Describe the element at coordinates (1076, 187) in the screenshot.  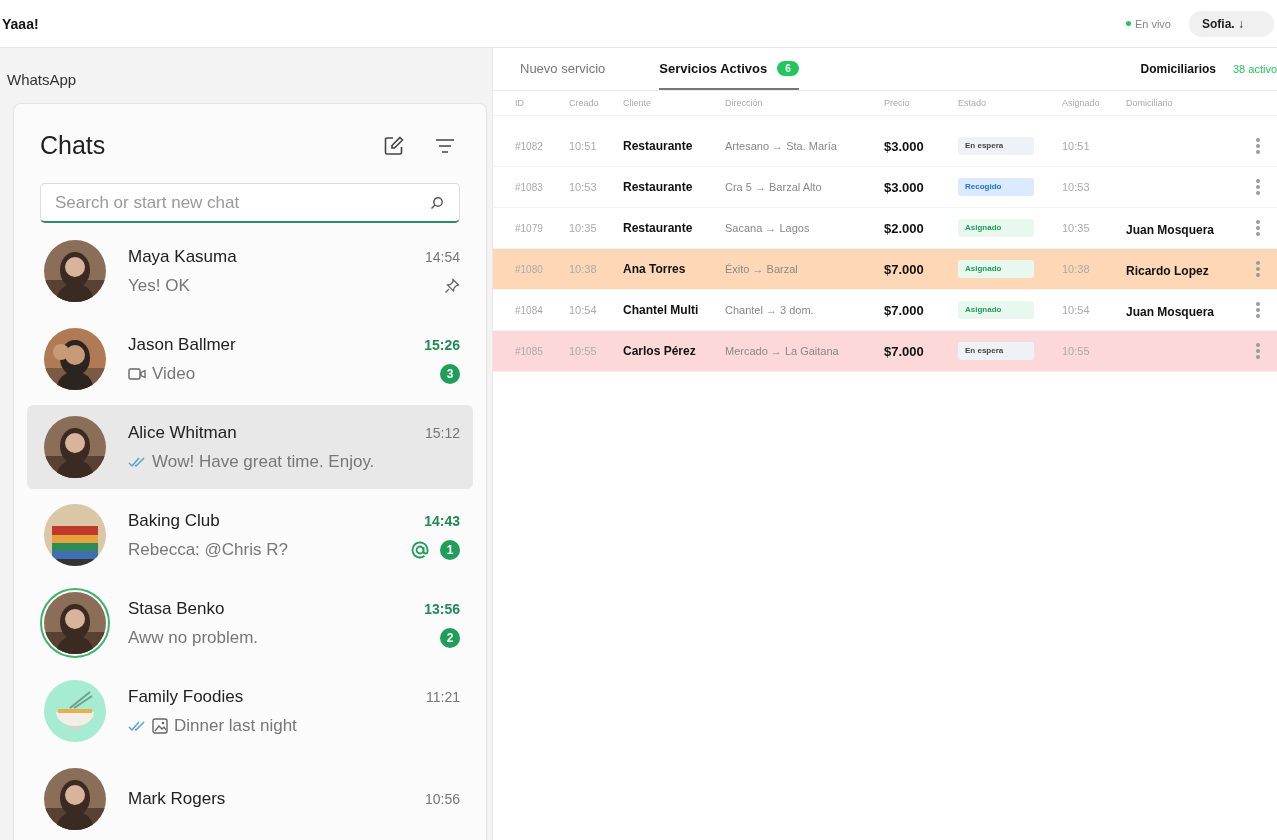
I see `assigned-time: 10:53` at that location.